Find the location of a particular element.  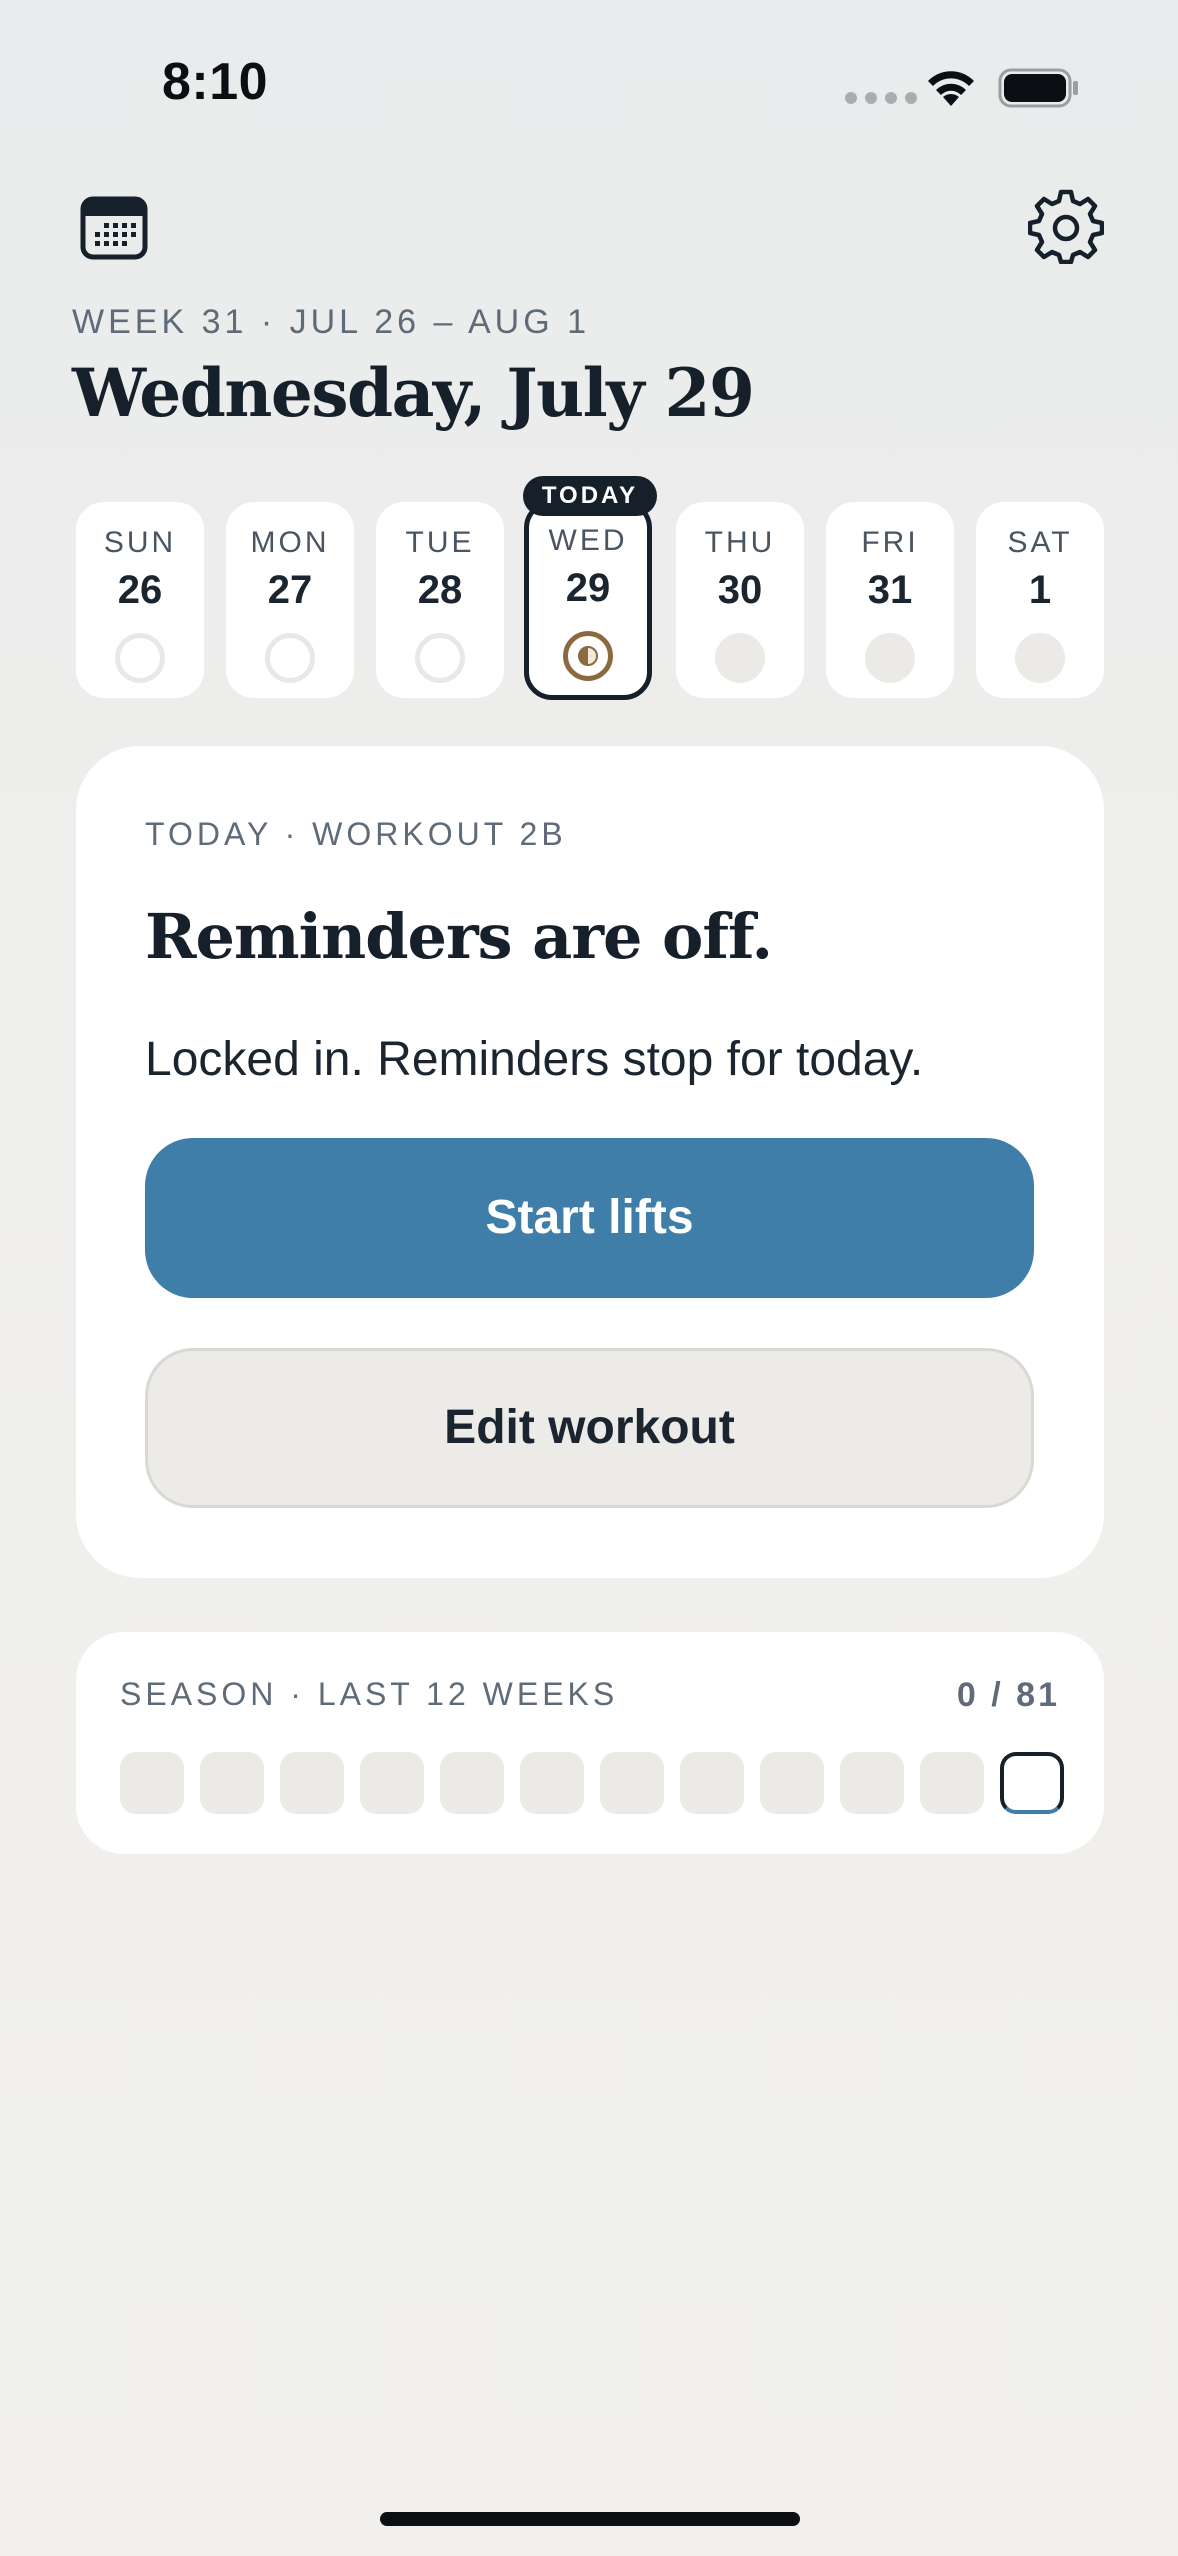

day-name: THU is located at coordinates (740, 542).